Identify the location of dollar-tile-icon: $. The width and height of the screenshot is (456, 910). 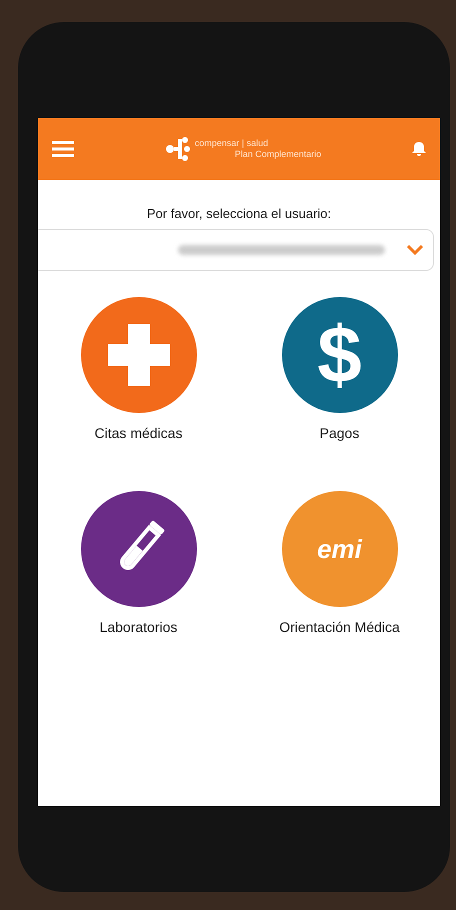
(340, 355).